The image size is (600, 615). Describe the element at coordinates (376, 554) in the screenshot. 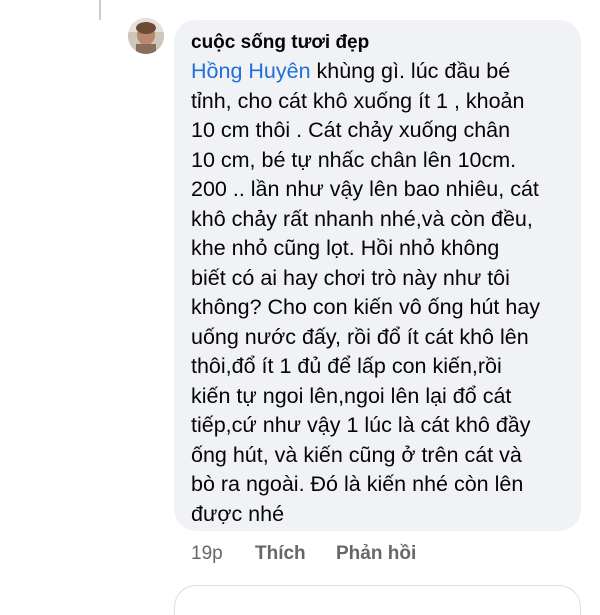

I see `reply-button: Phản hồi` at that location.